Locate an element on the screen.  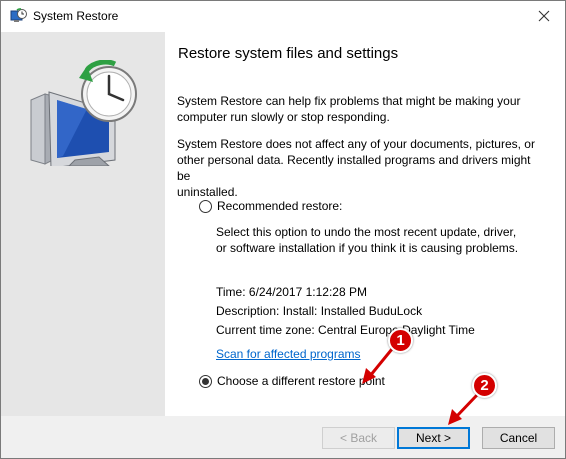
recommended-restore-radio: Recommended restore: is located at coordinates (270, 206).